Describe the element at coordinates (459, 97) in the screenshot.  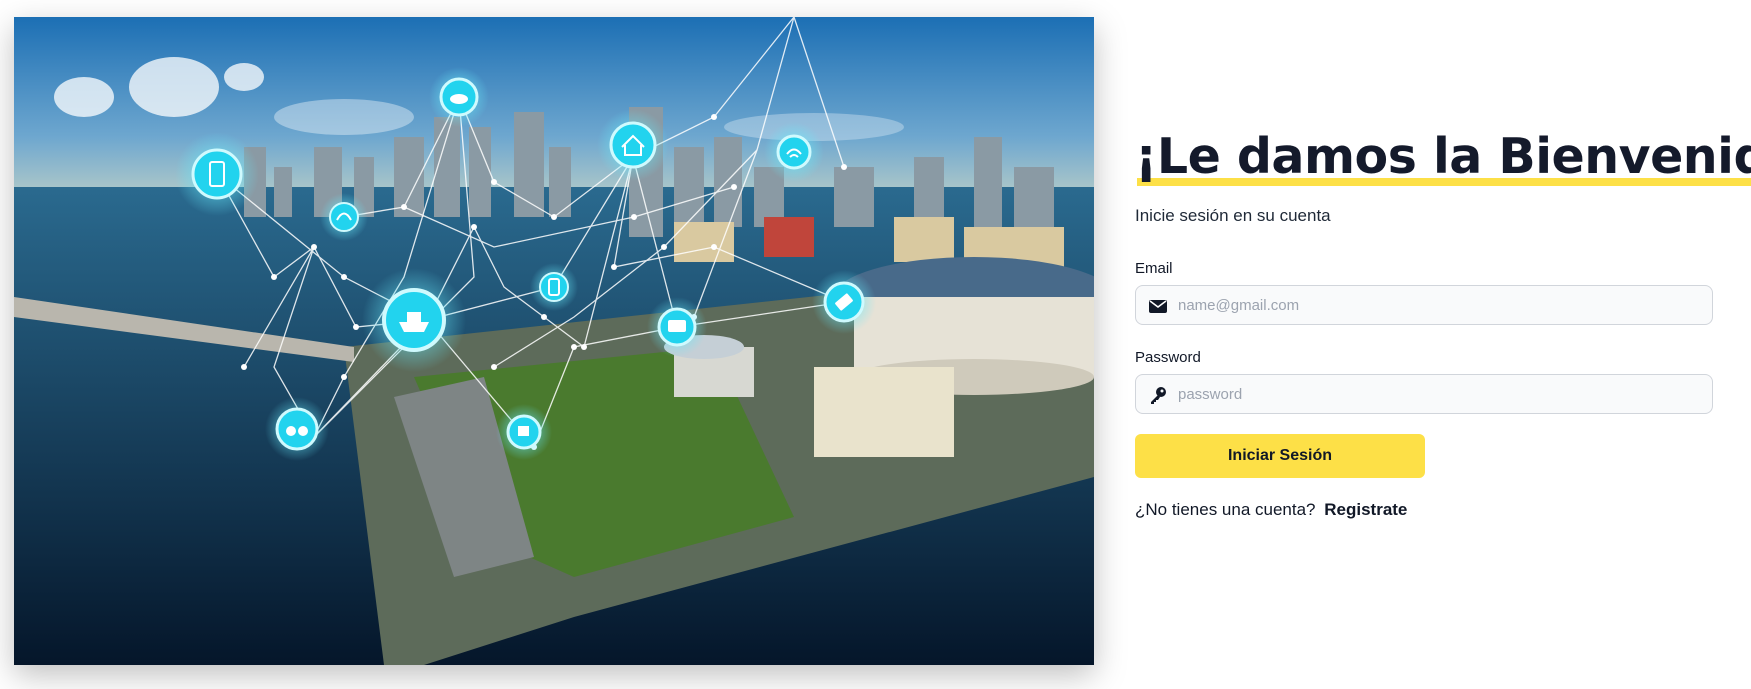
I see `cloud-icon` at that location.